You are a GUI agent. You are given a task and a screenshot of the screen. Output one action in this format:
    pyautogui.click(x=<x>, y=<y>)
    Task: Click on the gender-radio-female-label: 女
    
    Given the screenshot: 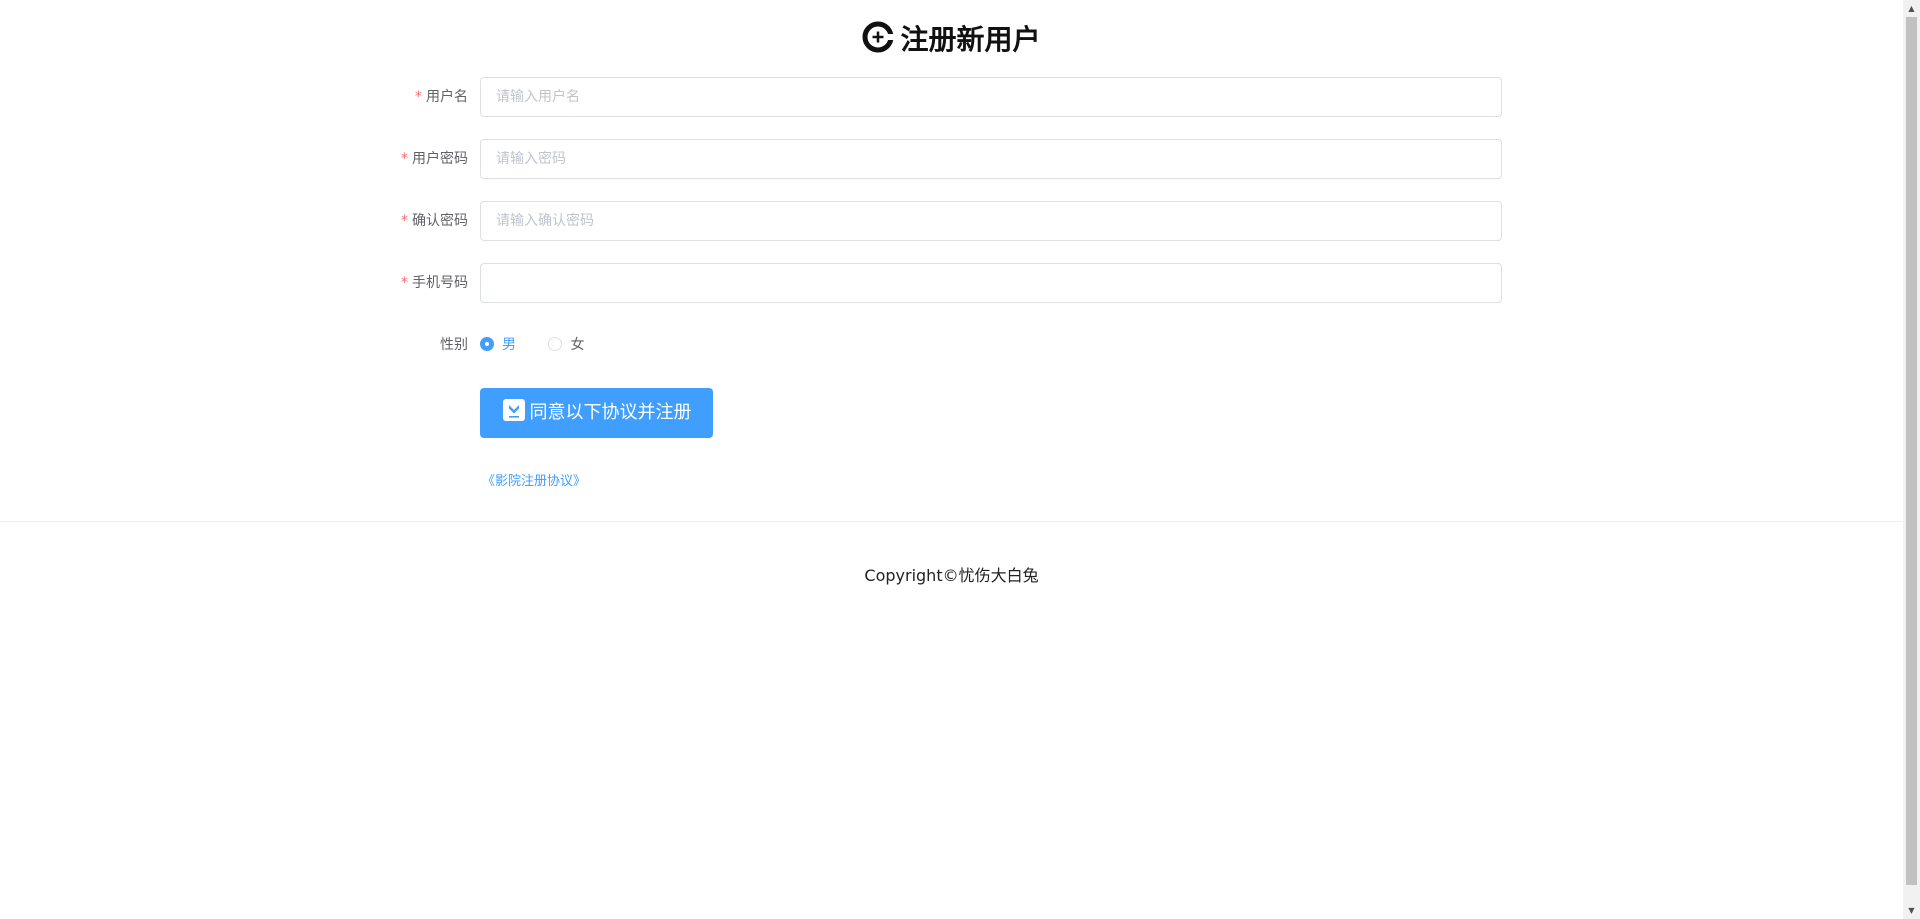 What is the action you would take?
    pyautogui.click(x=577, y=345)
    